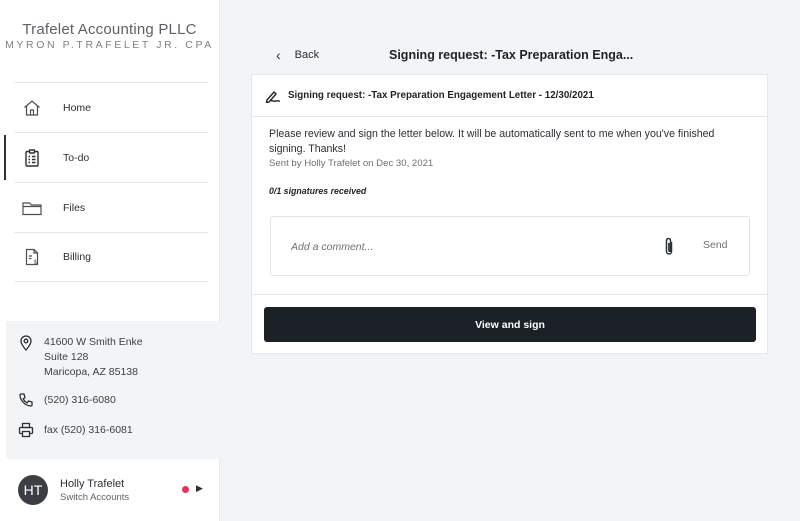 The height and width of the screenshot is (521, 800). What do you see at coordinates (66, 357) in the screenshot?
I see `address-line: Suite 128` at bounding box center [66, 357].